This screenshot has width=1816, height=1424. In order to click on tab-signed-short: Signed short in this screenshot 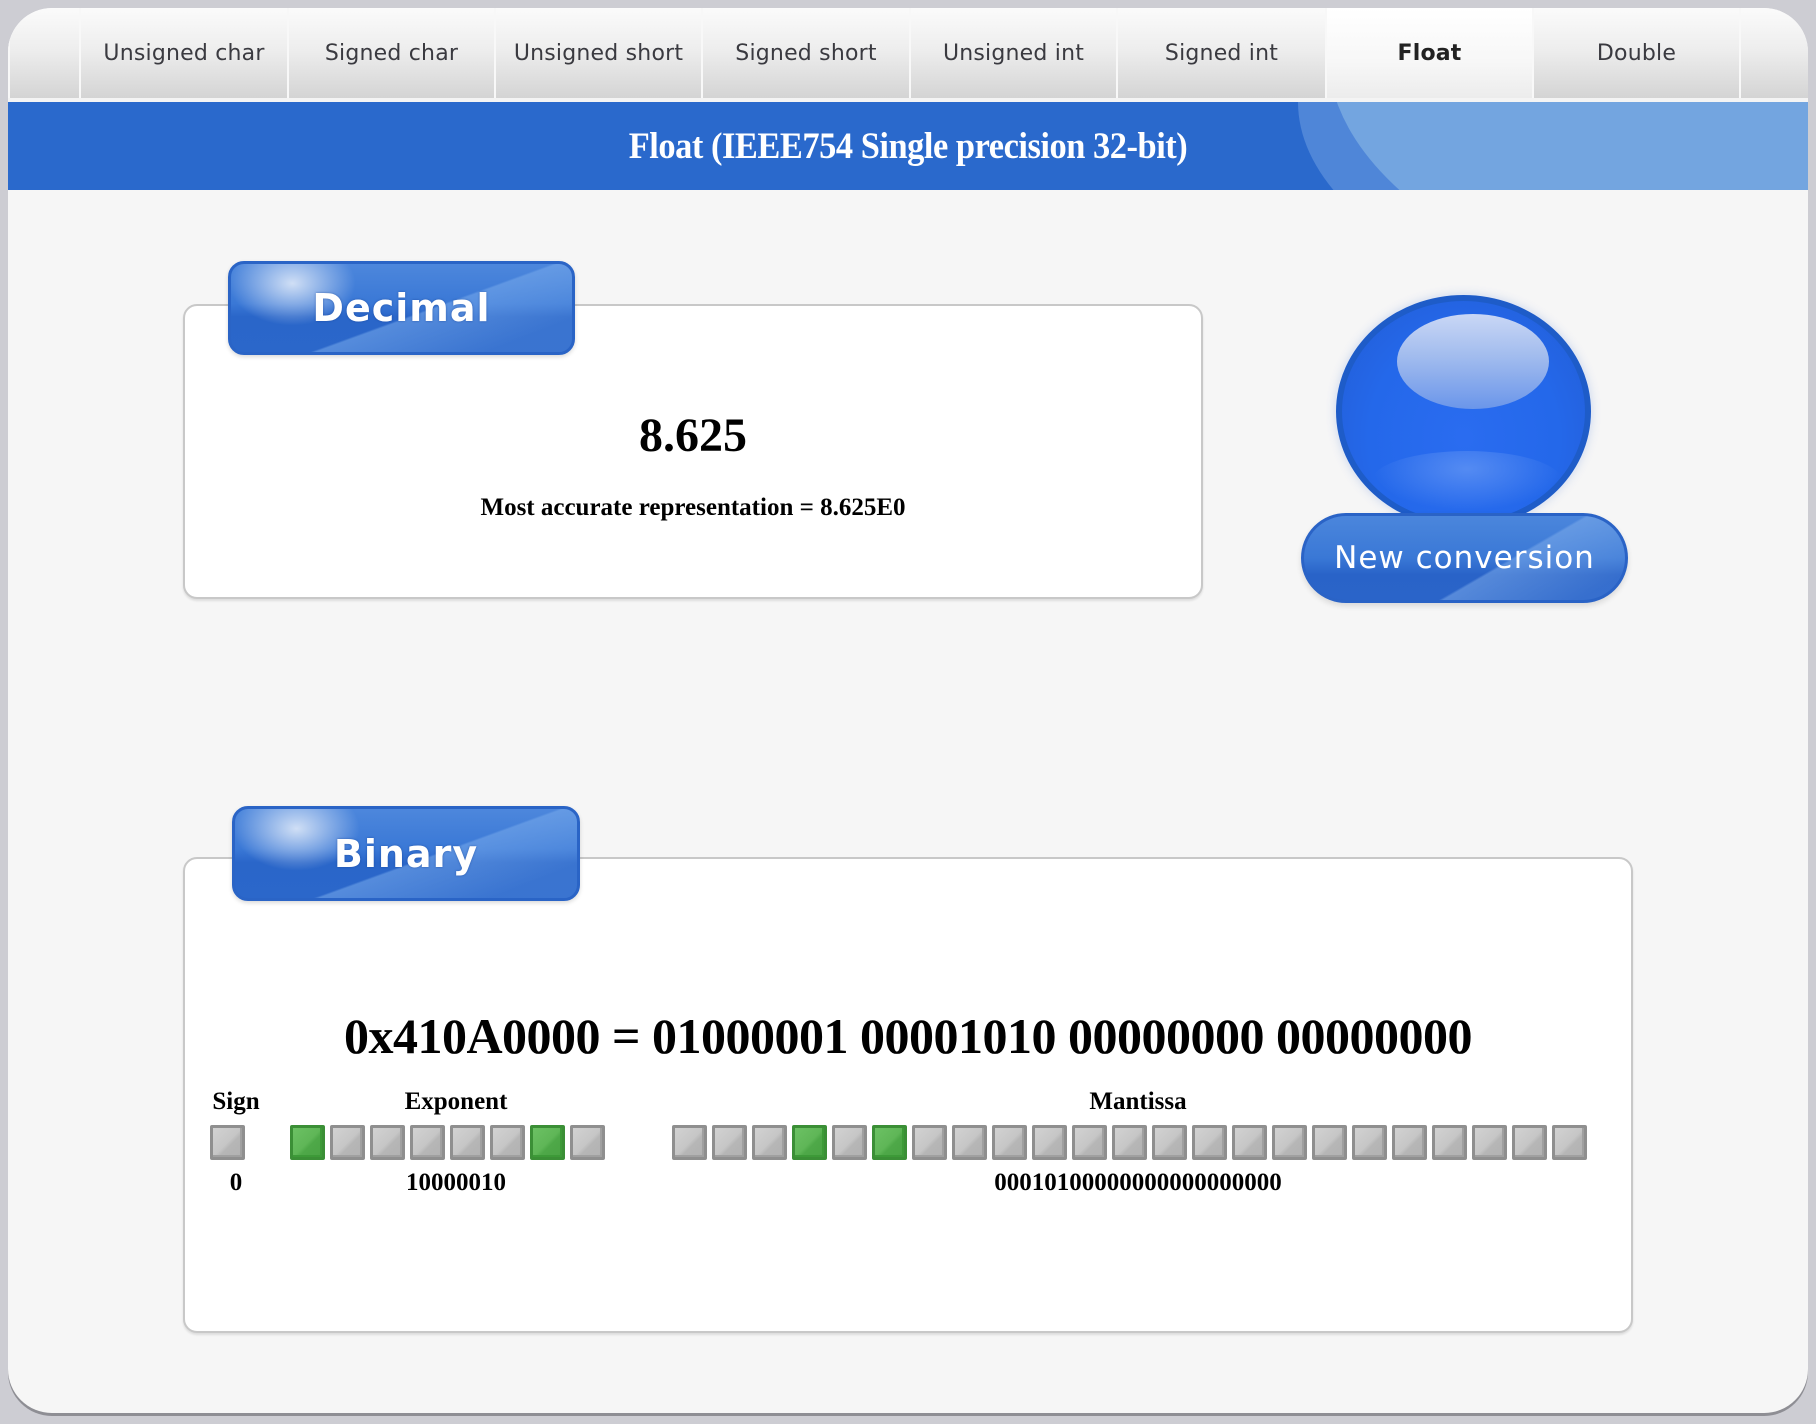, I will do `click(805, 53)`.